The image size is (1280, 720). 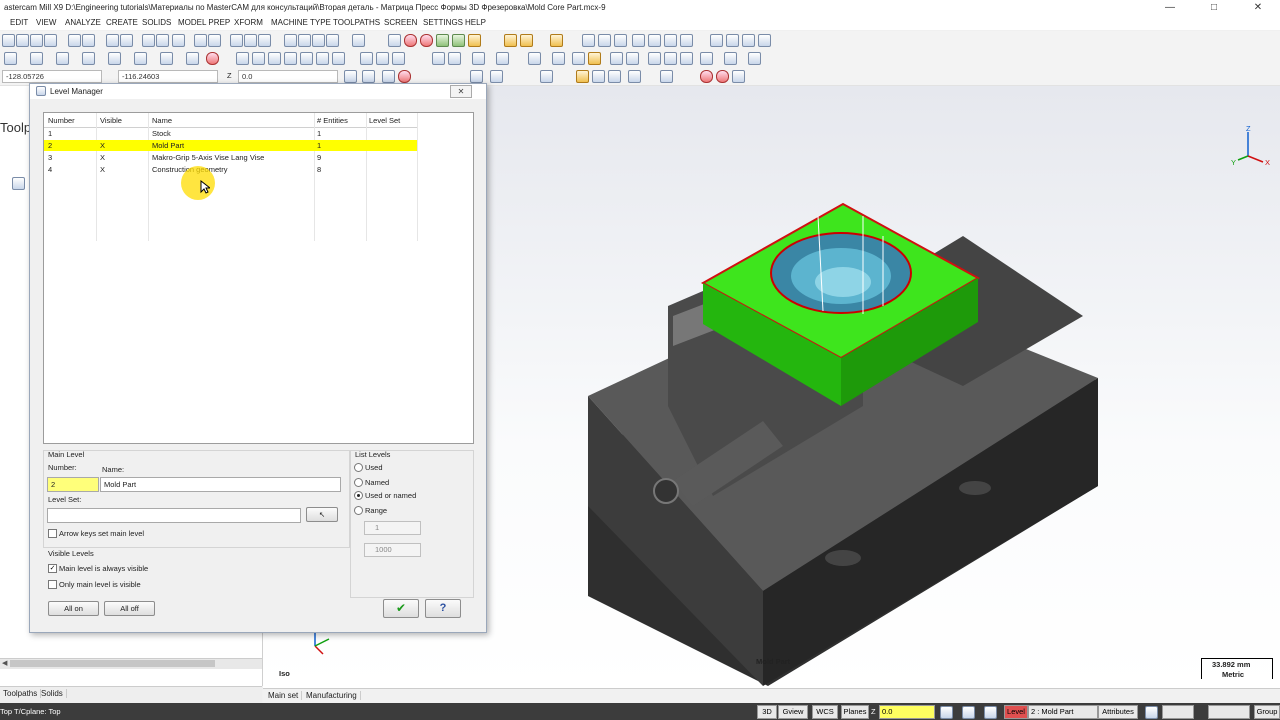 What do you see at coordinates (358, 495) in the screenshot?
I see `list-used-or-named-radio` at bounding box center [358, 495].